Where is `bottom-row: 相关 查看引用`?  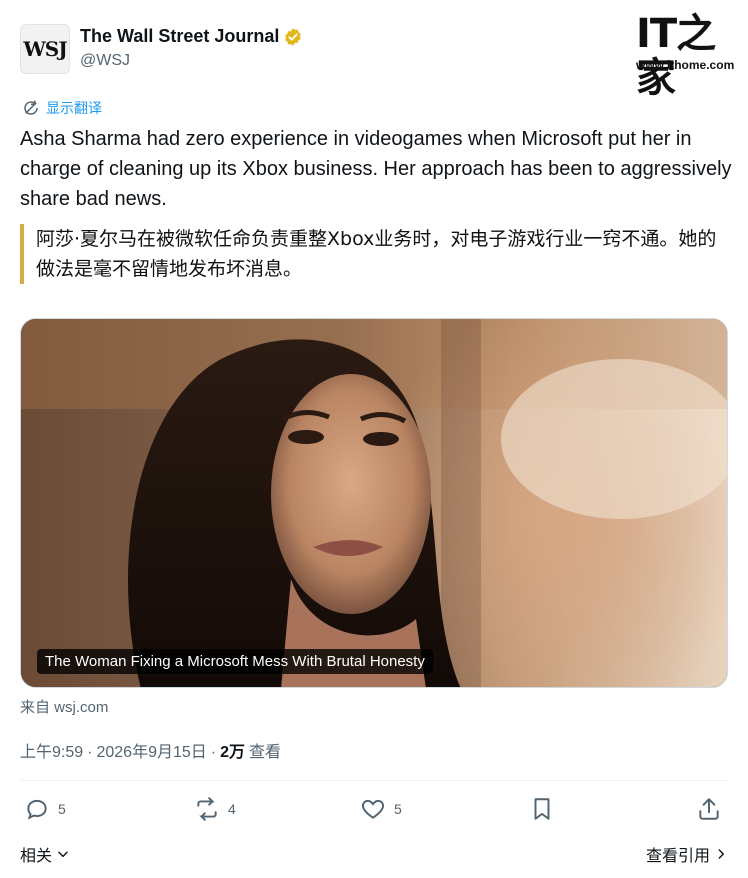 bottom-row: 相关 查看引用 is located at coordinates (374, 854).